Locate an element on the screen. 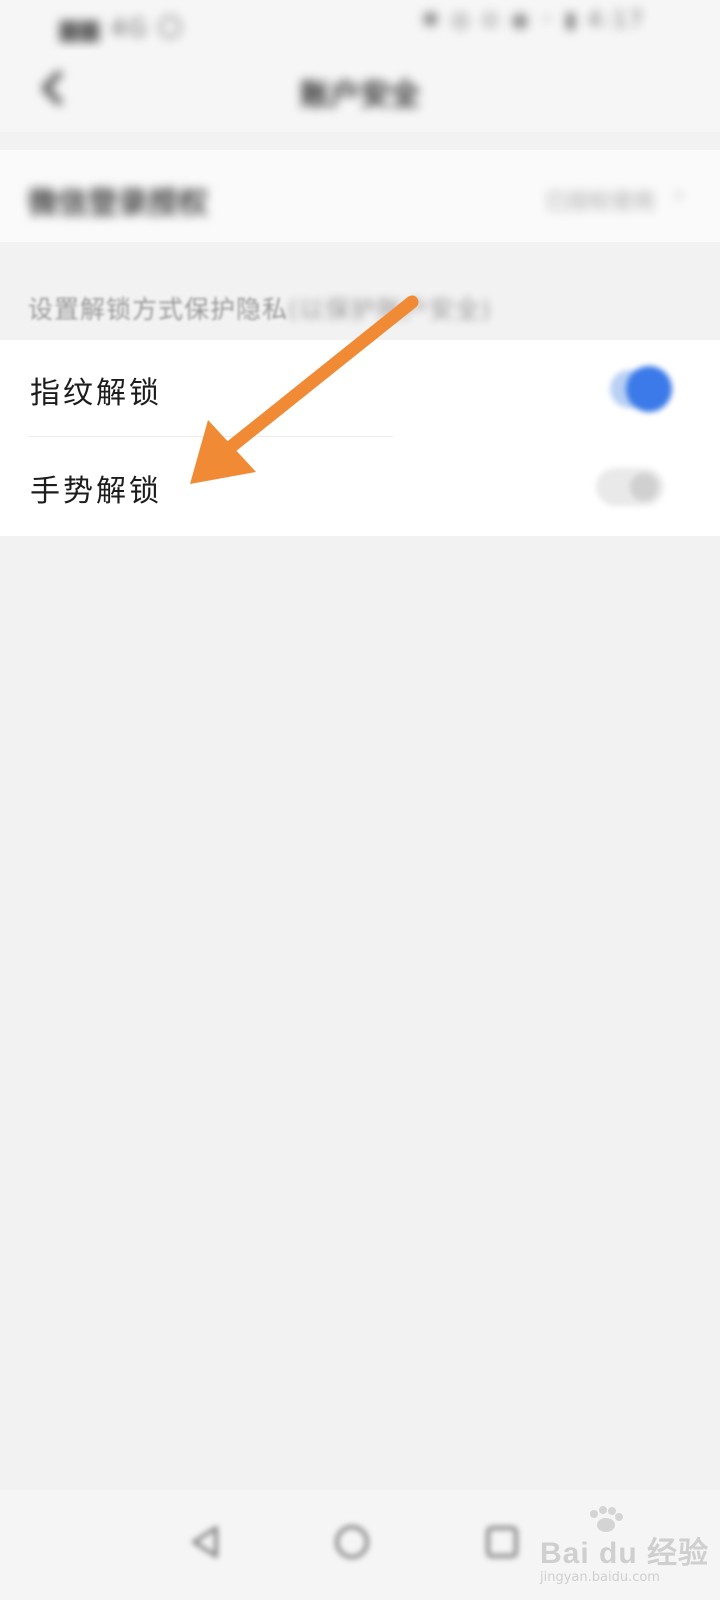 Image resolution: width=720 pixels, height=1600 pixels. app-header: 账户安全 is located at coordinates (360, 91).